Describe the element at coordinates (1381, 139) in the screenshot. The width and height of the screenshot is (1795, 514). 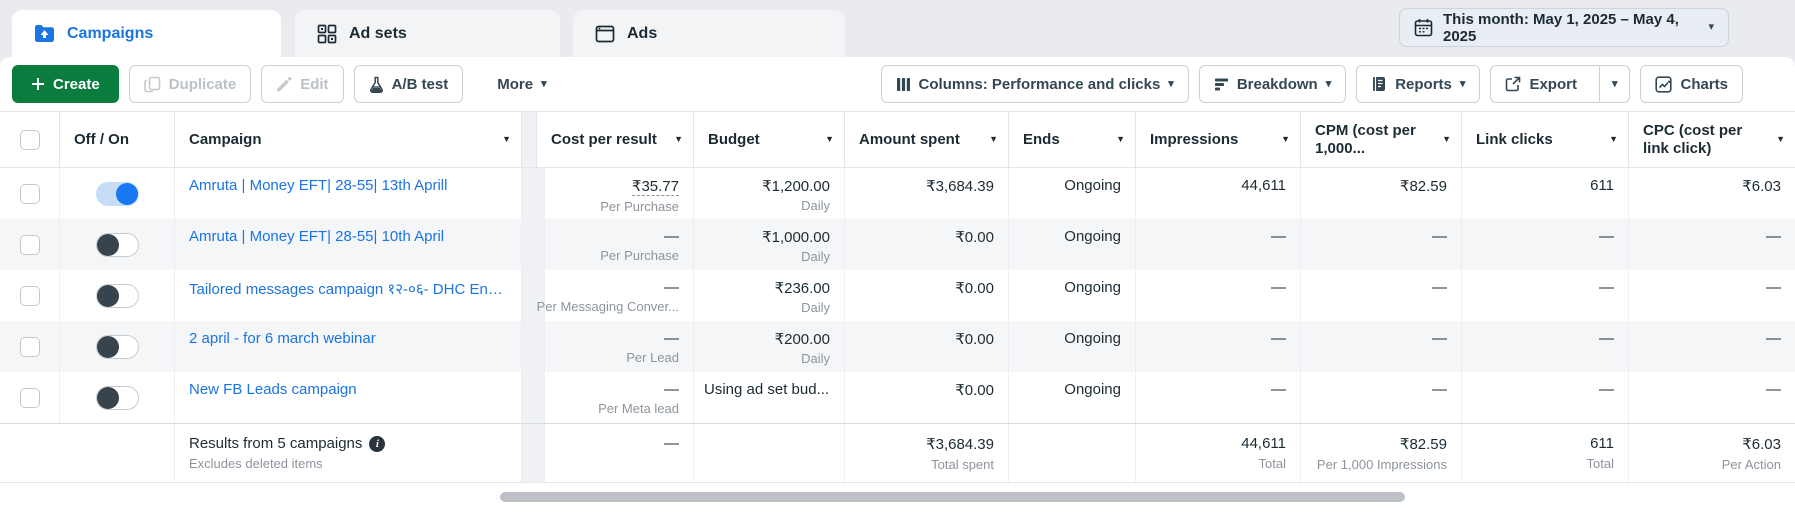
I see `header-cpm: CPM (cost per 1,000... ▼` at that location.